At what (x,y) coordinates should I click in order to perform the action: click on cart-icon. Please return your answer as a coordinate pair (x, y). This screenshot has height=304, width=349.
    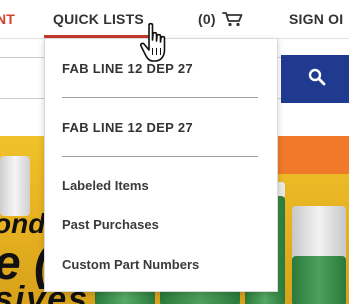
    Looking at the image, I should click on (232, 19).